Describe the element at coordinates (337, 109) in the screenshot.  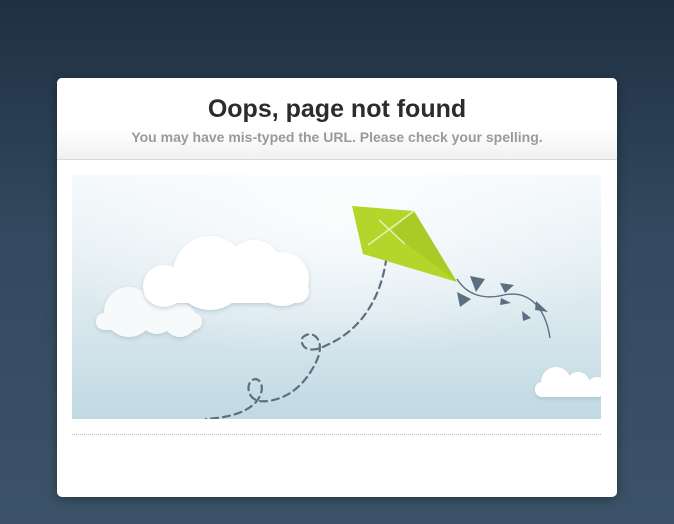
I see `page-title: Oops, page not found` at that location.